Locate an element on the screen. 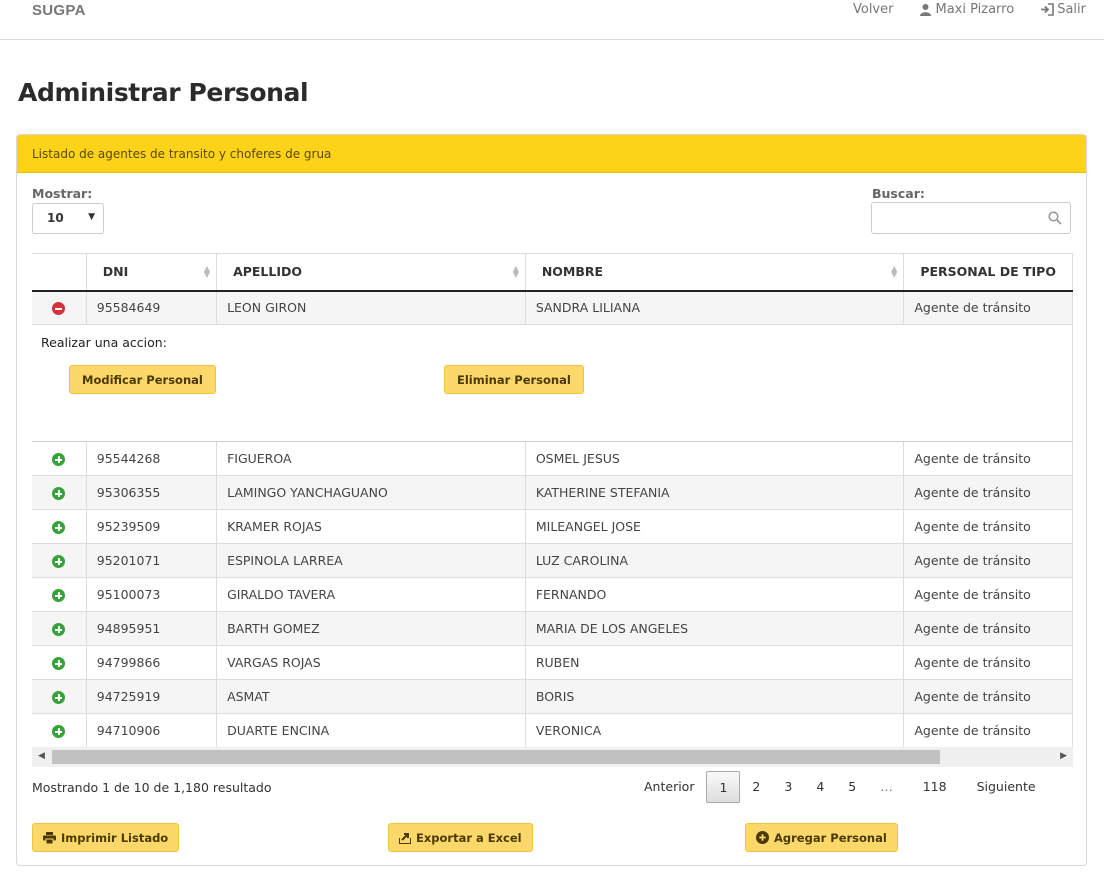  add-label: Agregar Personal is located at coordinates (830, 837).